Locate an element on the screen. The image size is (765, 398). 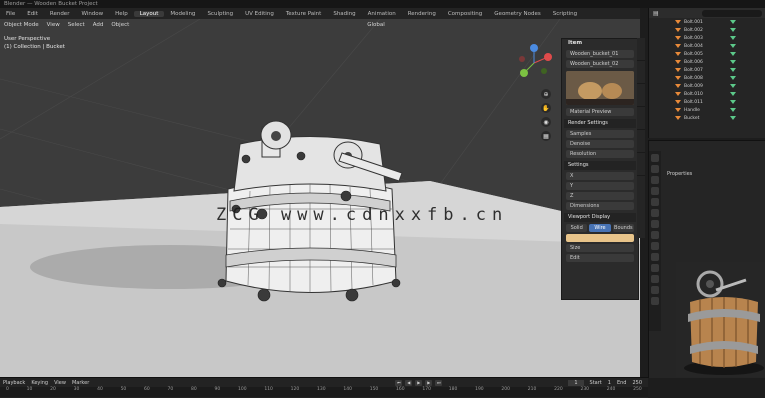
outliner-row: Bolt.003 is located at coordinates (707, 38).